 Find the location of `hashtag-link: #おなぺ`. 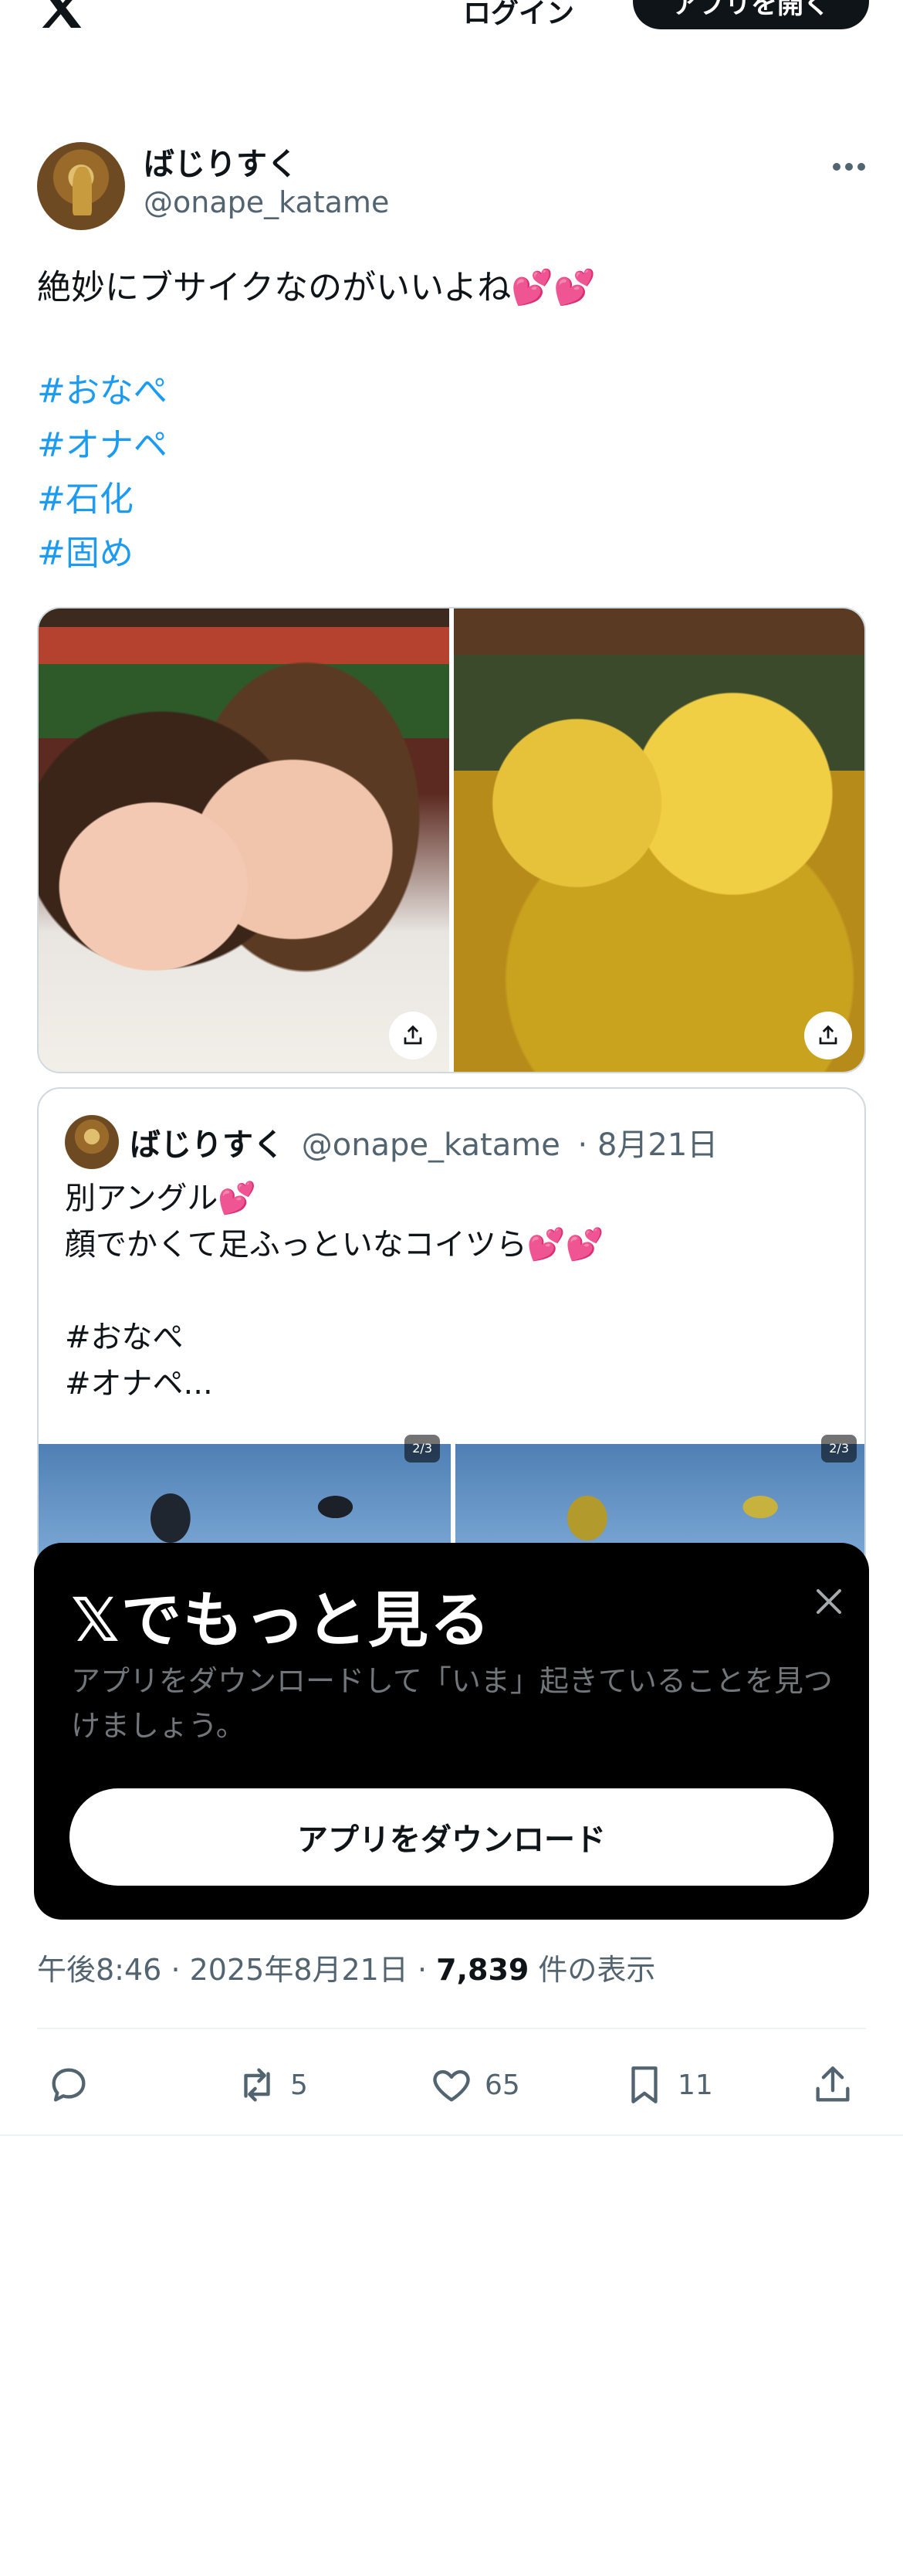

hashtag-link: #おなぺ is located at coordinates (102, 391).